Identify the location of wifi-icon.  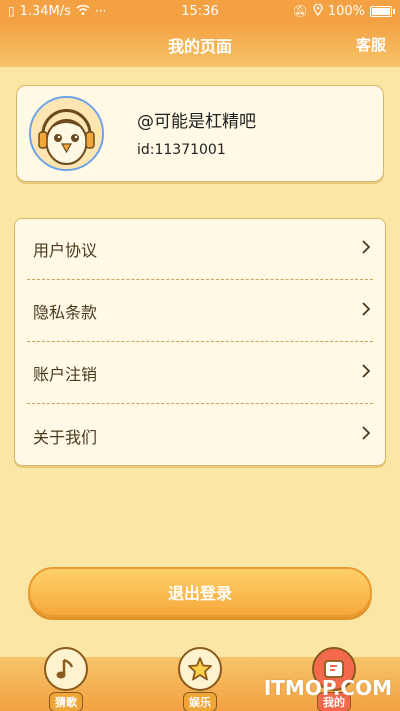
(83, 11).